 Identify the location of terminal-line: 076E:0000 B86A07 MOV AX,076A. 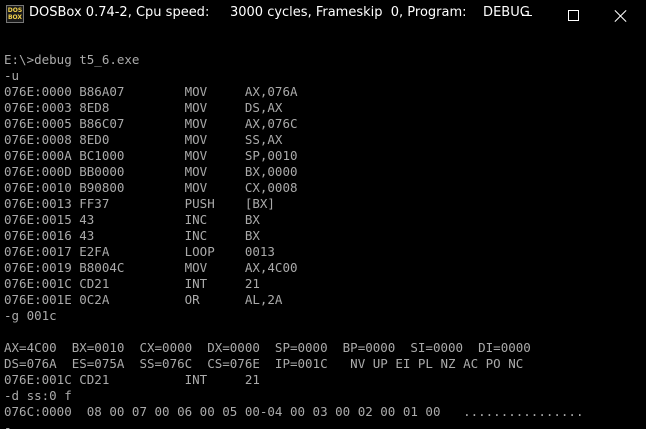
(151, 91).